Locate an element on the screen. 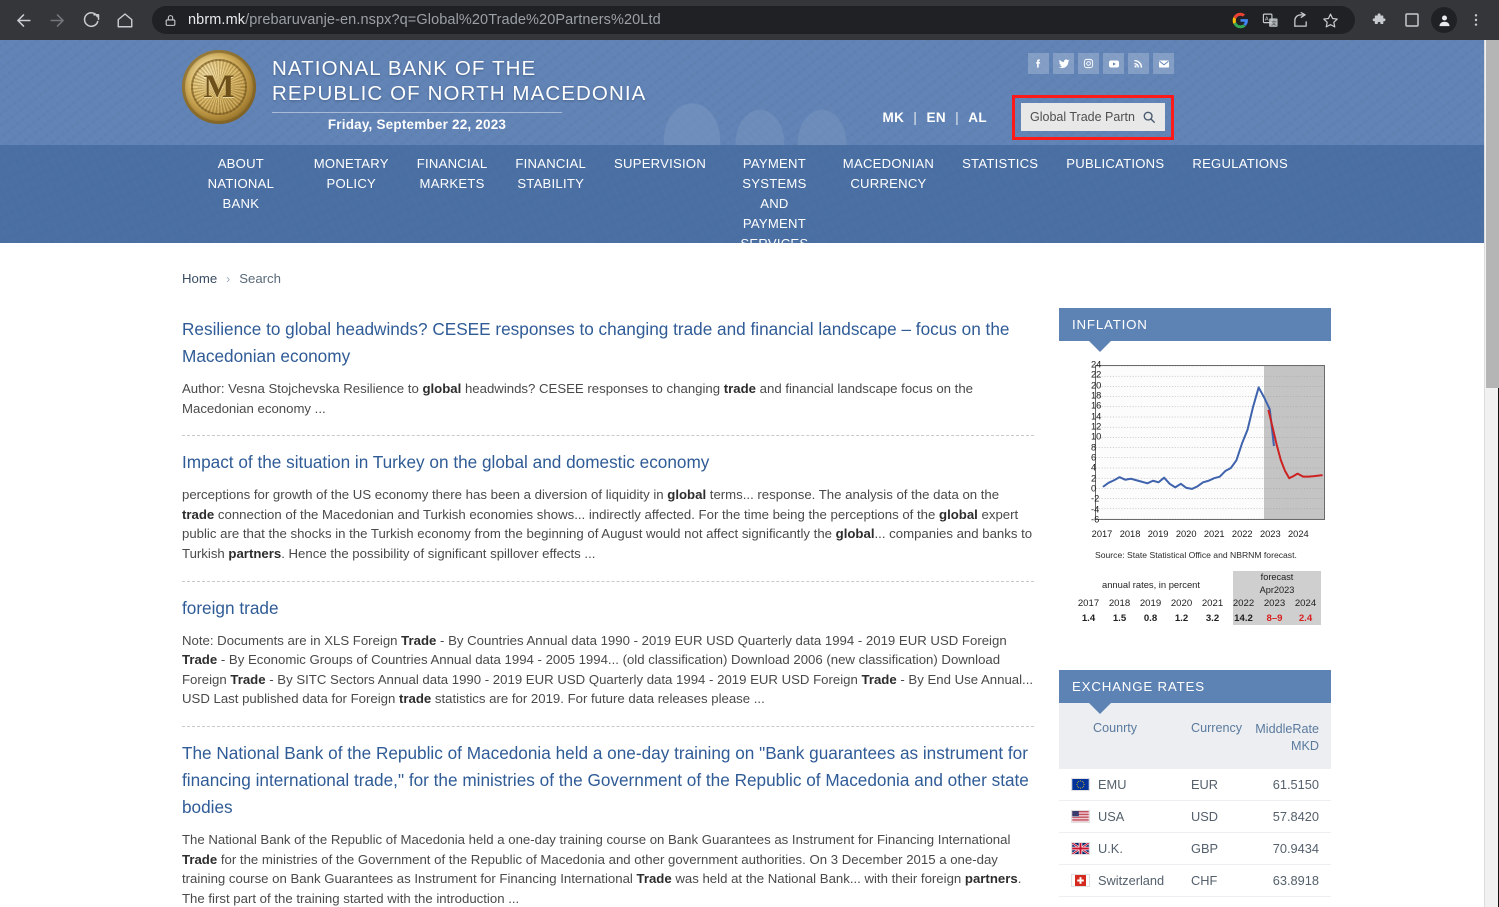 Image resolution: width=1499 pixels, height=907 pixels. nav-item-supervision: SUPERVISION is located at coordinates (660, 164).